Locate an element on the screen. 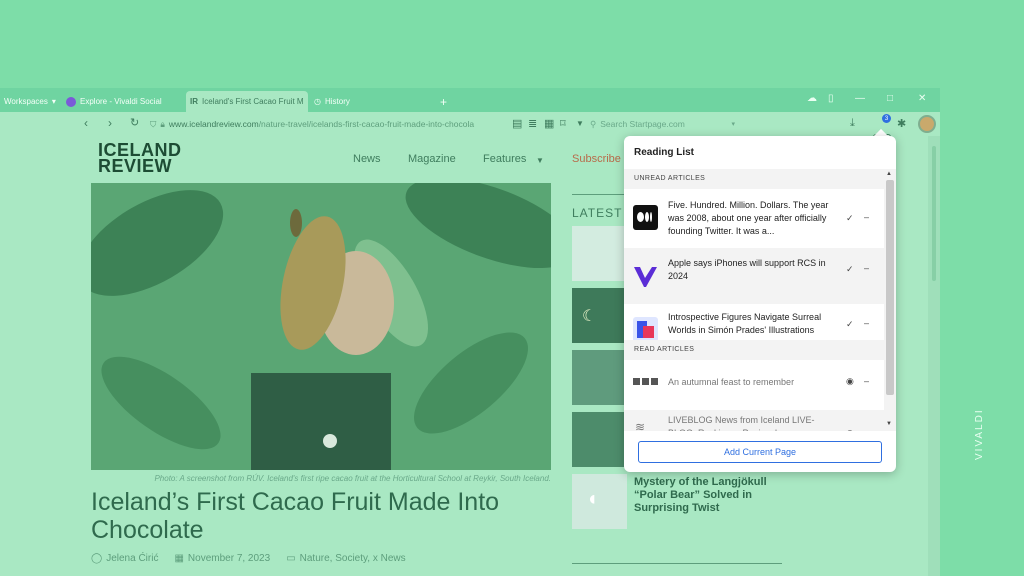 The width and height of the screenshot is (1024, 576). workspaces-button: Workspaces ▾ is located at coordinates (30, 101).